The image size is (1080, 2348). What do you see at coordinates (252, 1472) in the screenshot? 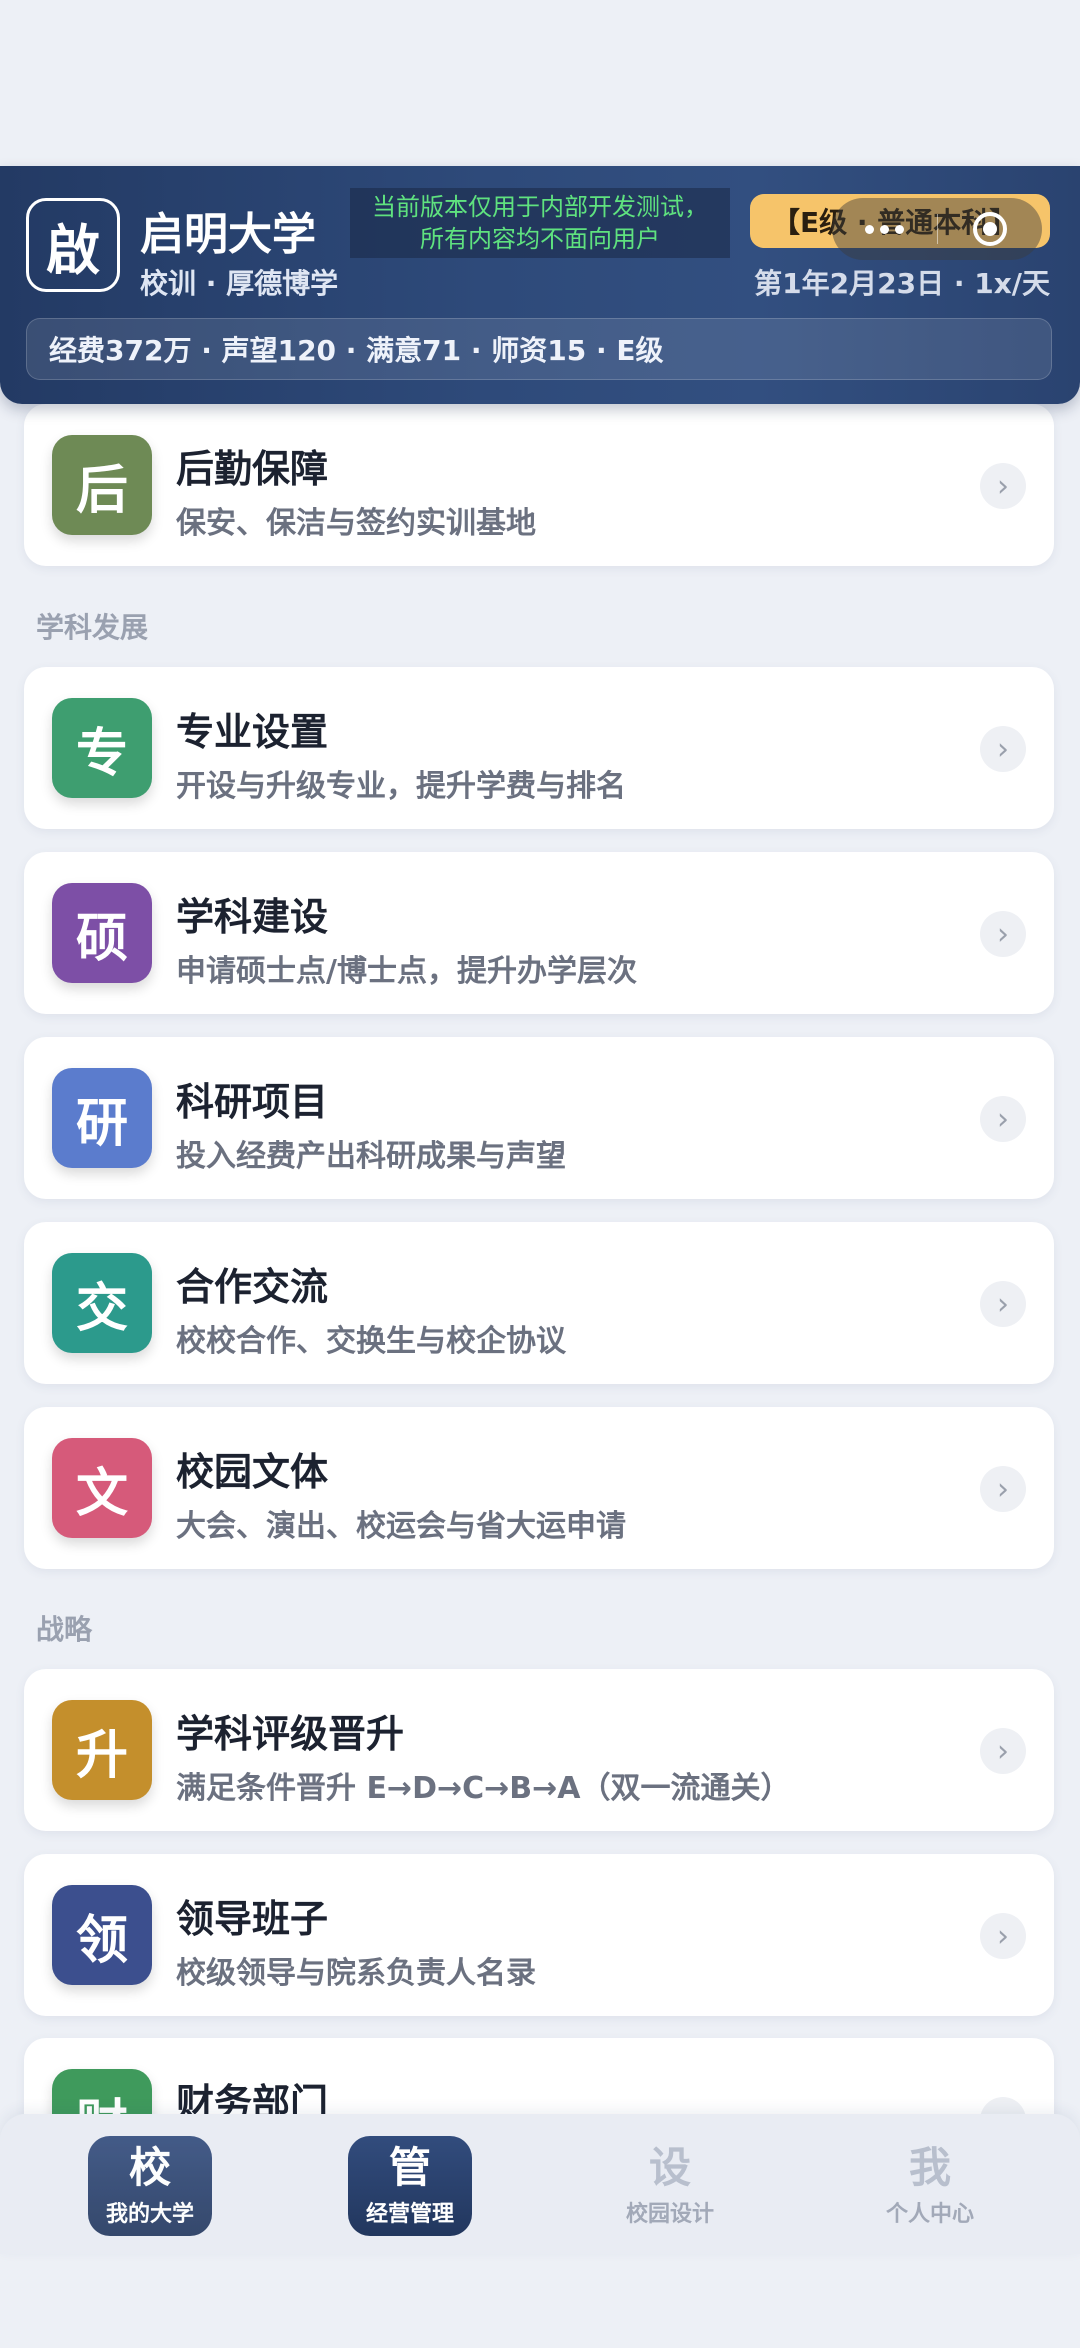
I see `card-title: 校园文体` at bounding box center [252, 1472].